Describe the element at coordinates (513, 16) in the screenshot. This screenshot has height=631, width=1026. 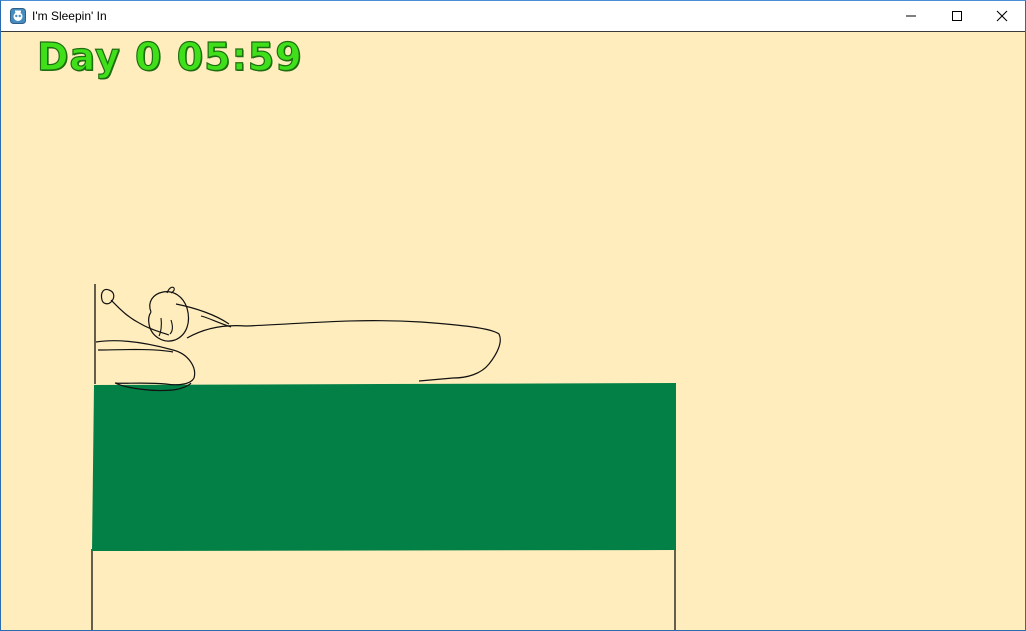
I see `title-bar: I'm Sleepin' In` at that location.